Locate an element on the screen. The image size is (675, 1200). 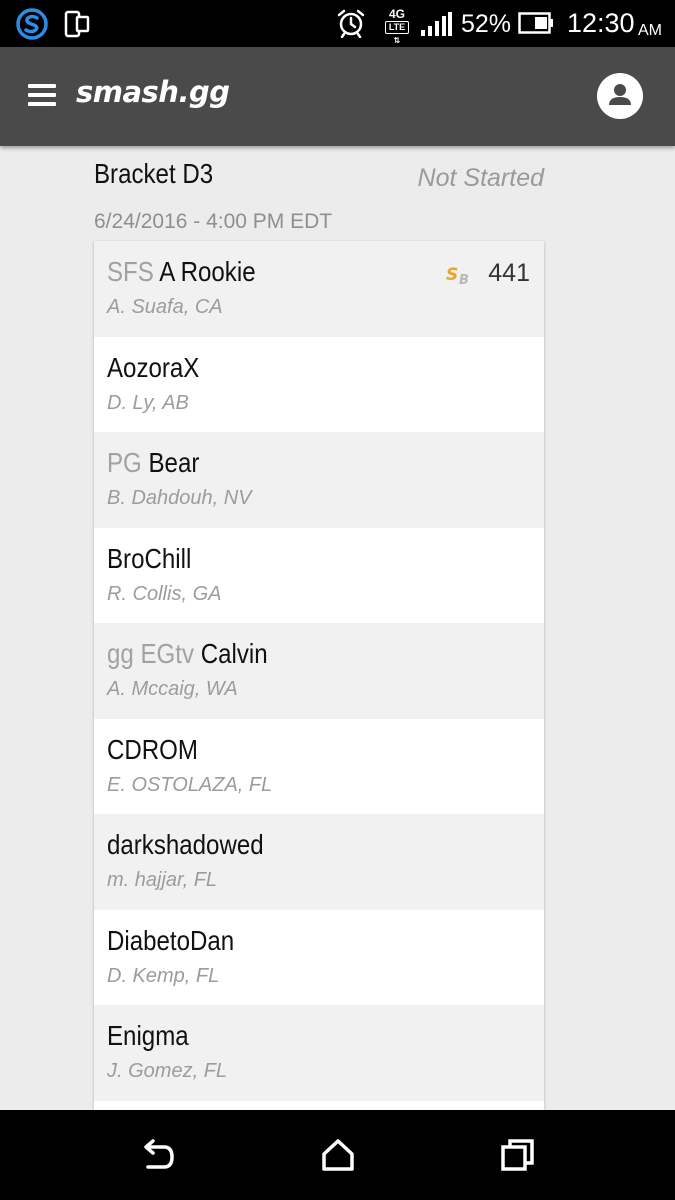
entrant-gamertag: A Rookie is located at coordinates (207, 271).